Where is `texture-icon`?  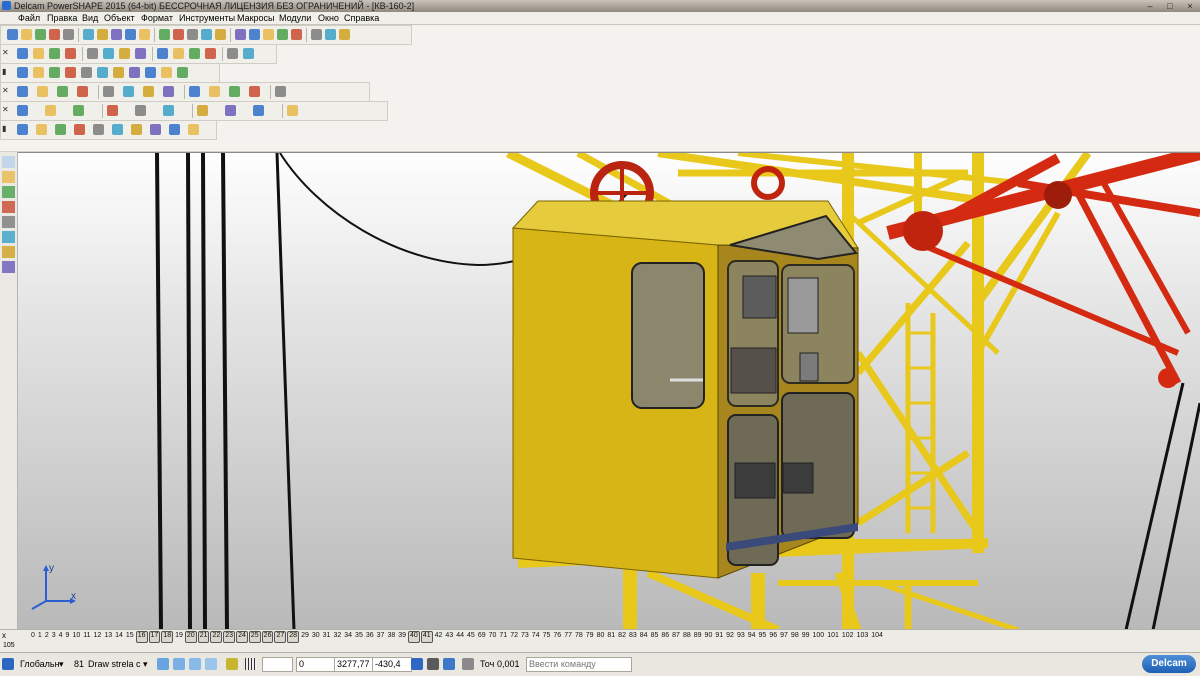
texture-icon is located at coordinates (182, 72).